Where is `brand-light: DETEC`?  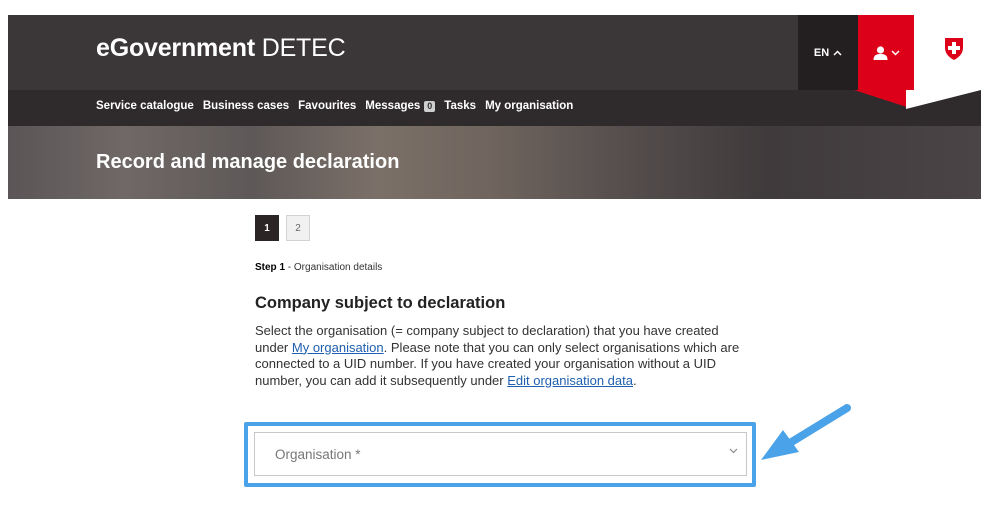
brand-light: DETEC is located at coordinates (303, 48).